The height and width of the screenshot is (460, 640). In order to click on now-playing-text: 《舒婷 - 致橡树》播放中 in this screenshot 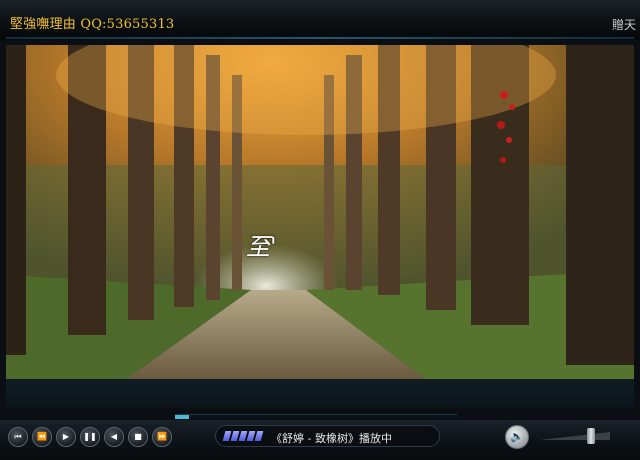, I will do `click(331, 438)`.